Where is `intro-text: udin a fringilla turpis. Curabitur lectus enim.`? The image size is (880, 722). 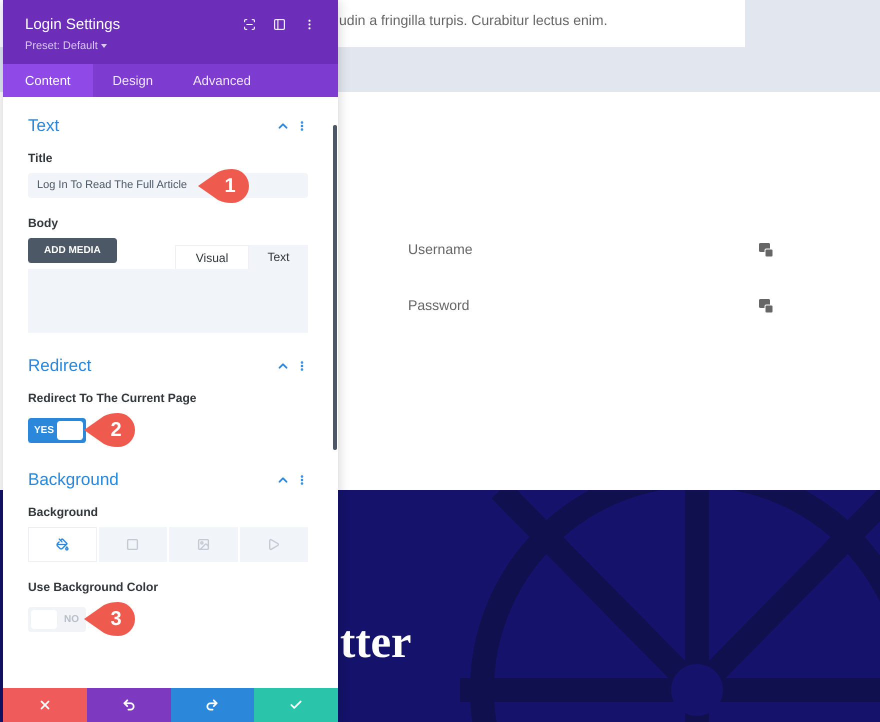 intro-text: udin a fringilla turpis. Curabitur lectus enim. is located at coordinates (473, 20).